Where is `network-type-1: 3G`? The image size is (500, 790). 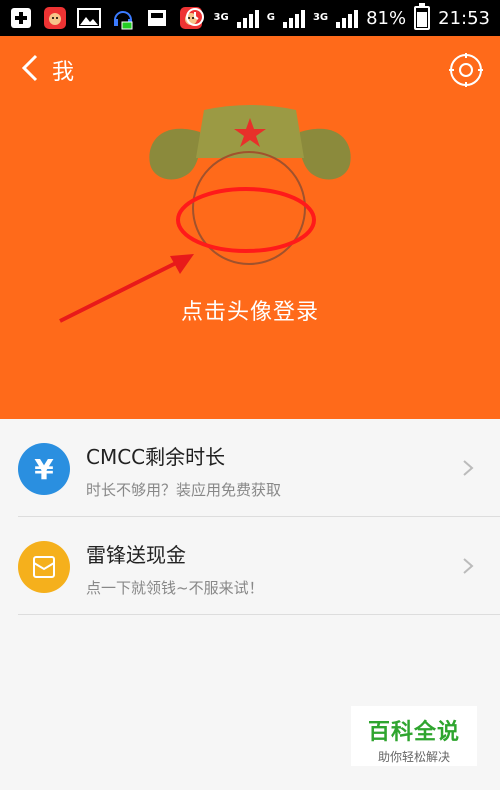
network-type-1: 3G is located at coordinates (221, 17).